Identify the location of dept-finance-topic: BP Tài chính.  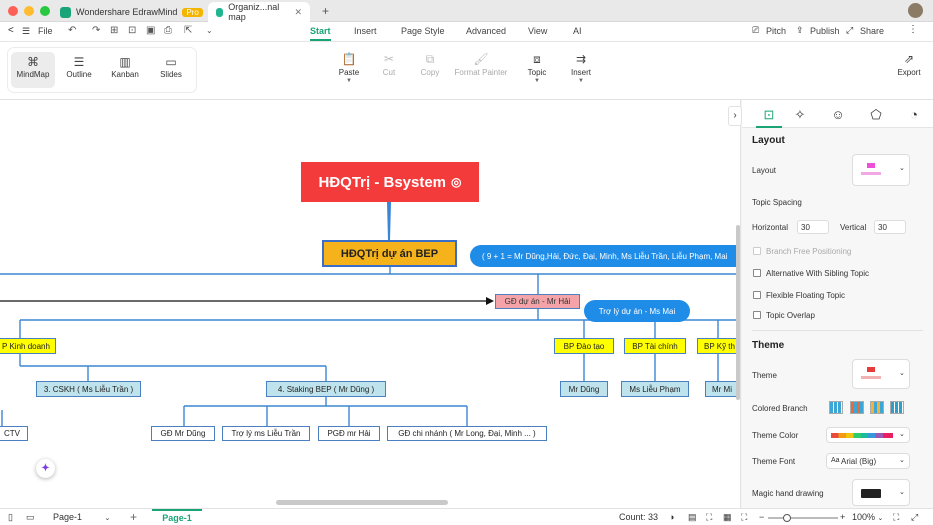
(655, 346).